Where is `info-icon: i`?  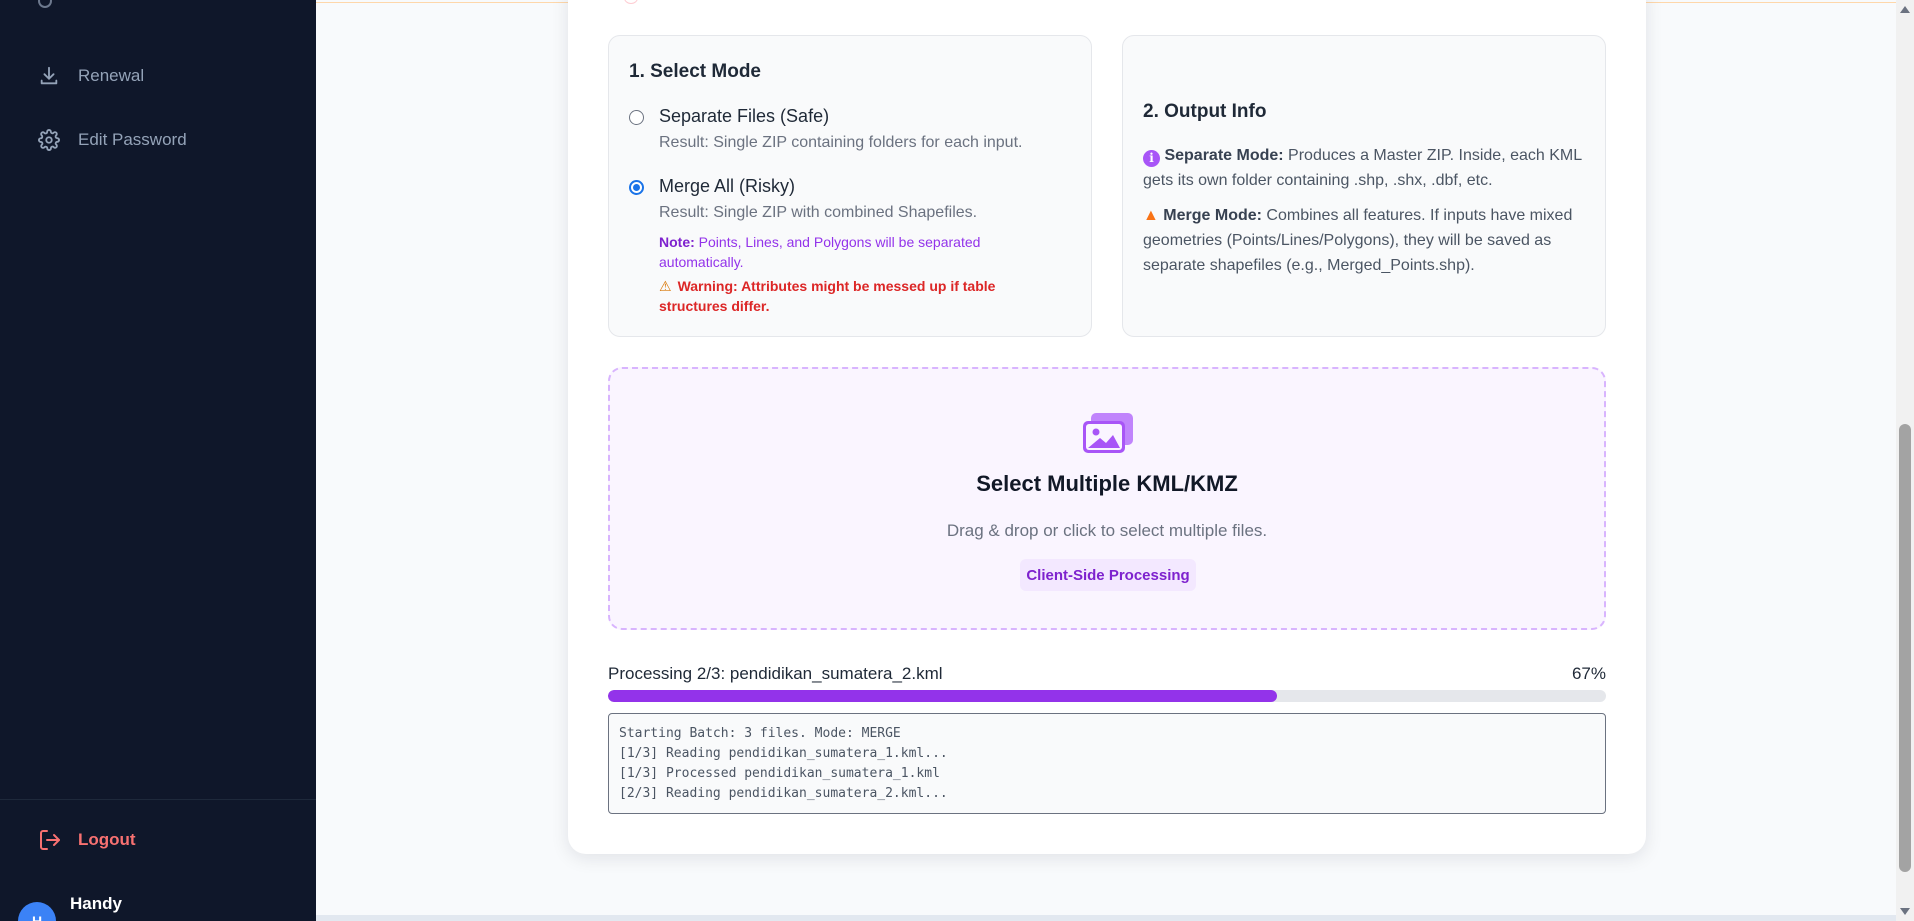
info-icon: i is located at coordinates (1151, 158).